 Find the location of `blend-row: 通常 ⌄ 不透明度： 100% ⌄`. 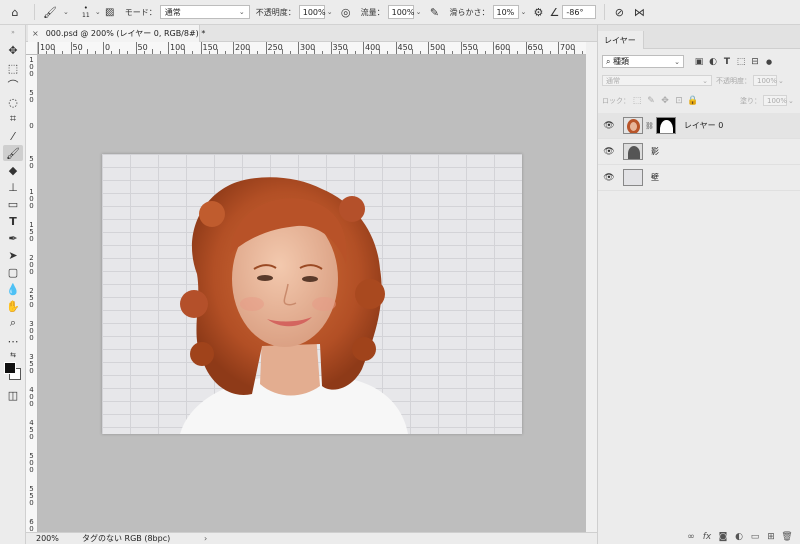

blend-row: 通常 ⌄ 不透明度： 100% ⌄ is located at coordinates (699, 80).